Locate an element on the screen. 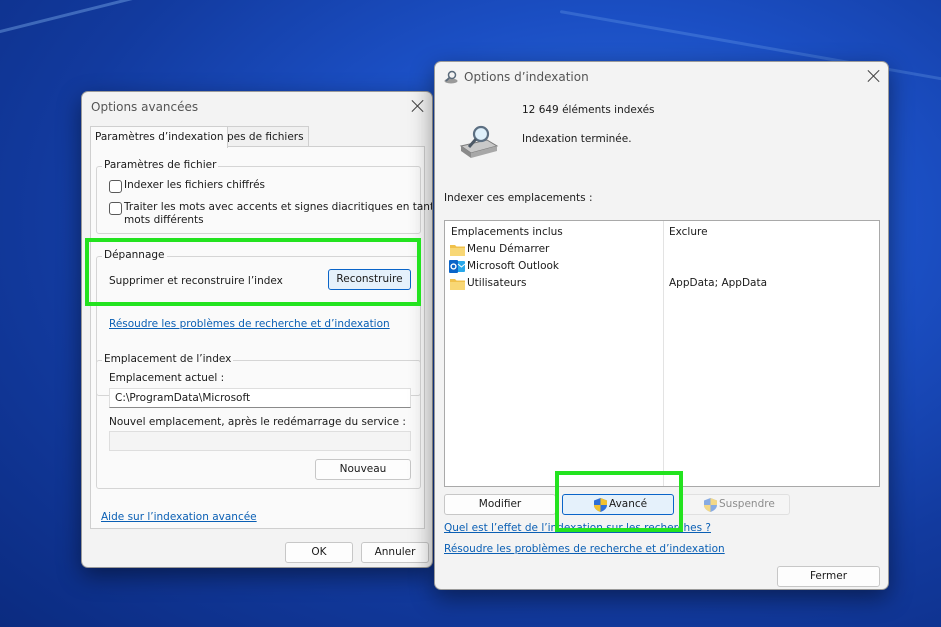  outlook-icon is located at coordinates (457, 266).